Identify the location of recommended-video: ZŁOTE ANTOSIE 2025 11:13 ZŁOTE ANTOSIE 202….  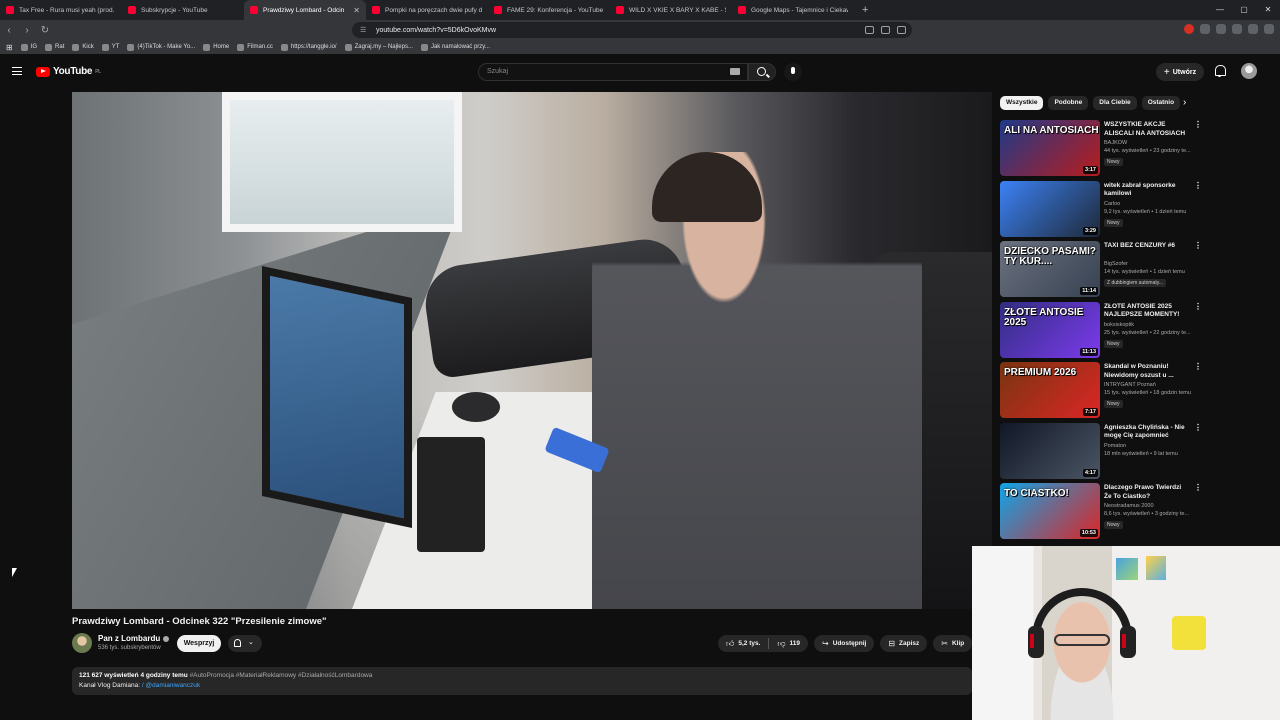
(1102, 329).